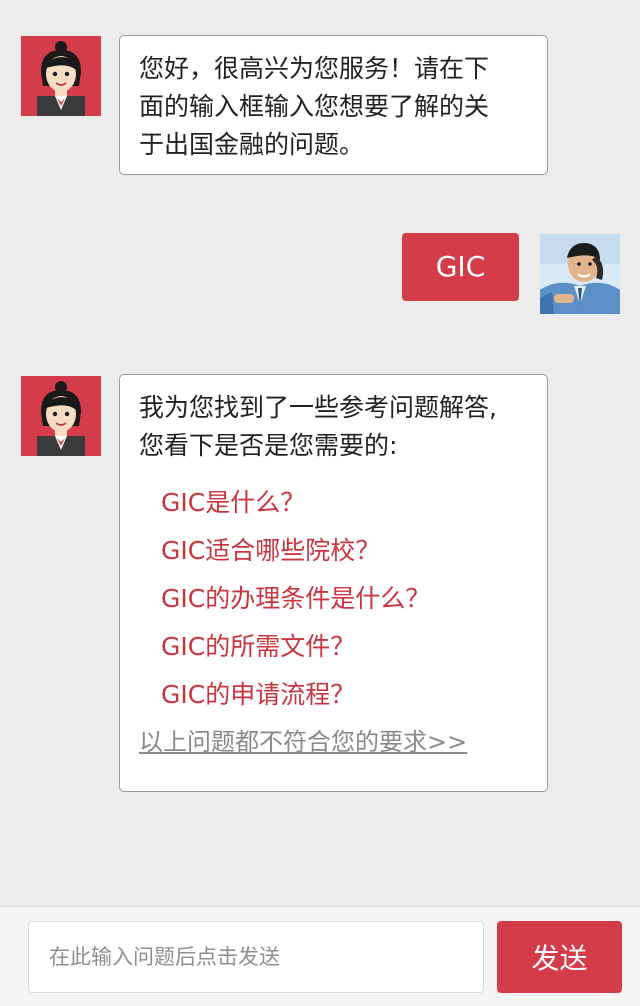 The image size is (640, 1006). Describe the element at coordinates (352, 647) in the screenshot. I see `suggested-question-link: GIC的所需文件？` at that location.